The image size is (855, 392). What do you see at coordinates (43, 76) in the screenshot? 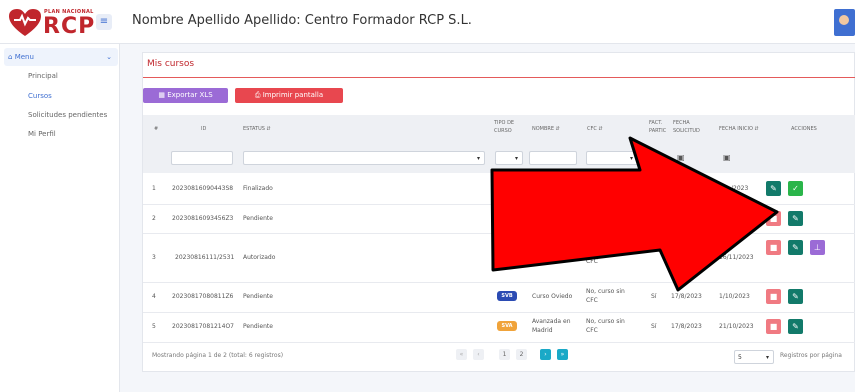
I see `sidebar-item-principal: Principal` at bounding box center [43, 76].